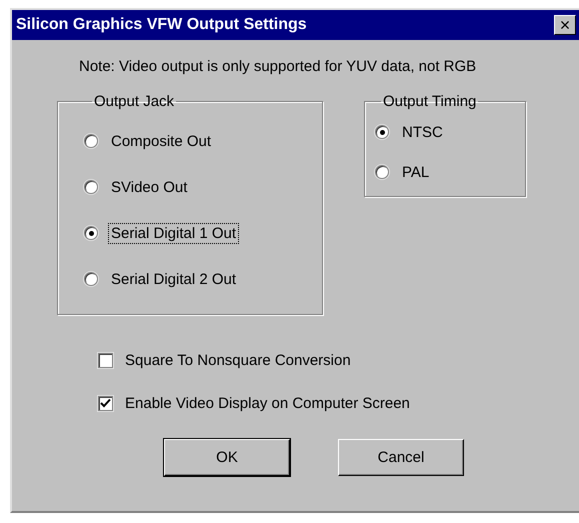 The image size is (579, 523). What do you see at coordinates (174, 279) in the screenshot?
I see `option-label: Serial Digital 2 Out` at bounding box center [174, 279].